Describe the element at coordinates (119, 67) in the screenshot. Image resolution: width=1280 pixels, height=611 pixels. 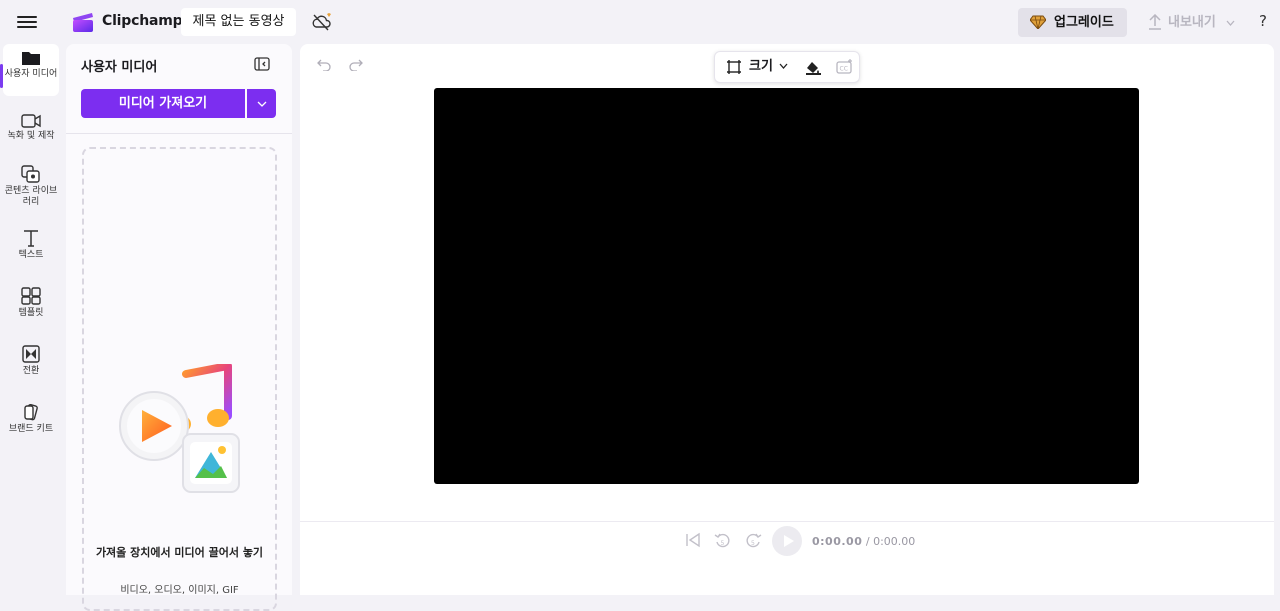
I see `panel-title: 사용자 미디어` at that location.